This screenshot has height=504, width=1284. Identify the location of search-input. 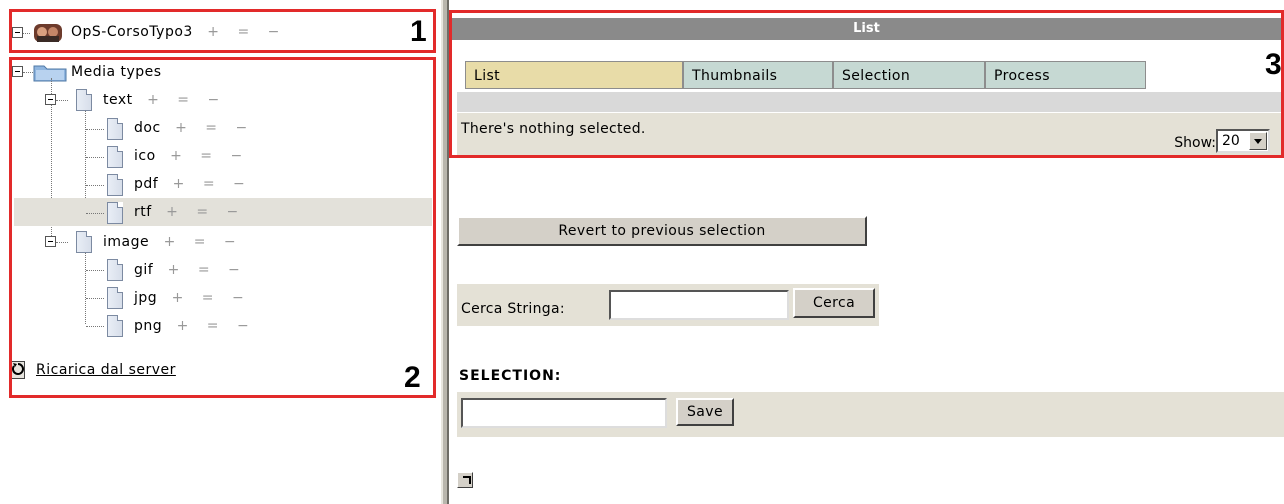
(699, 305).